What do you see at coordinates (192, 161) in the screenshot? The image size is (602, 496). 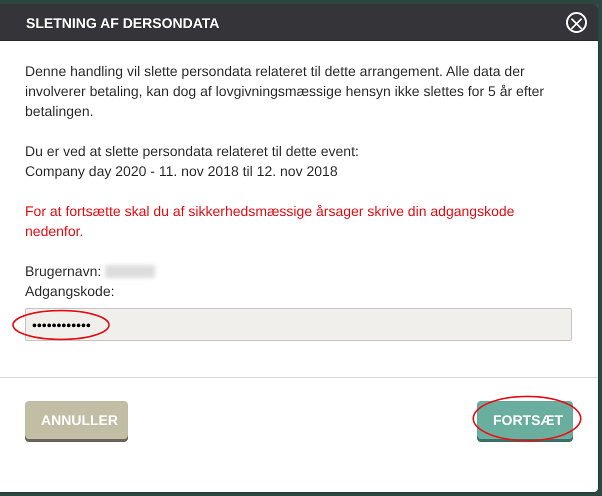 I see `body-text: Du er ved at slette persondata relateret til dette event: Company day 2020 - 11. nov 2018 til 12. nov 2018` at bounding box center [192, 161].